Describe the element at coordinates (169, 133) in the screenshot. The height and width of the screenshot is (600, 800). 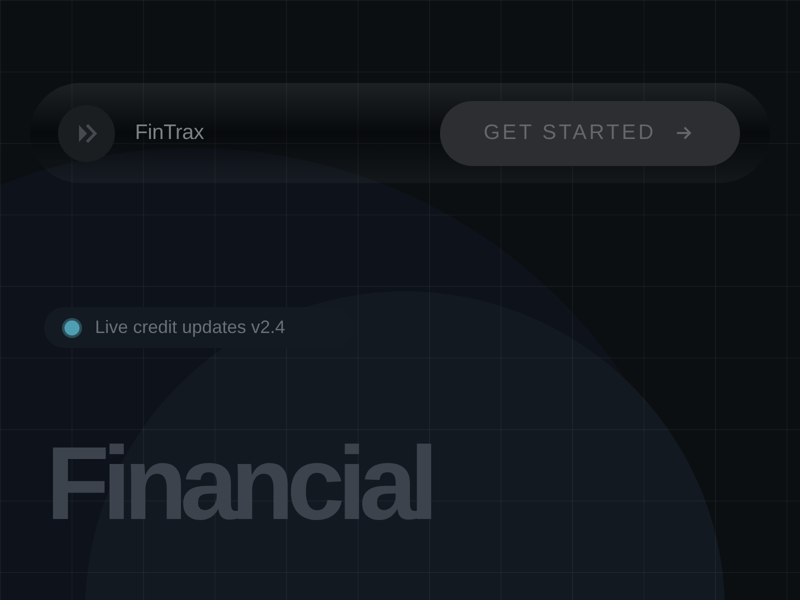
I see `brand-name: FinTrax` at that location.